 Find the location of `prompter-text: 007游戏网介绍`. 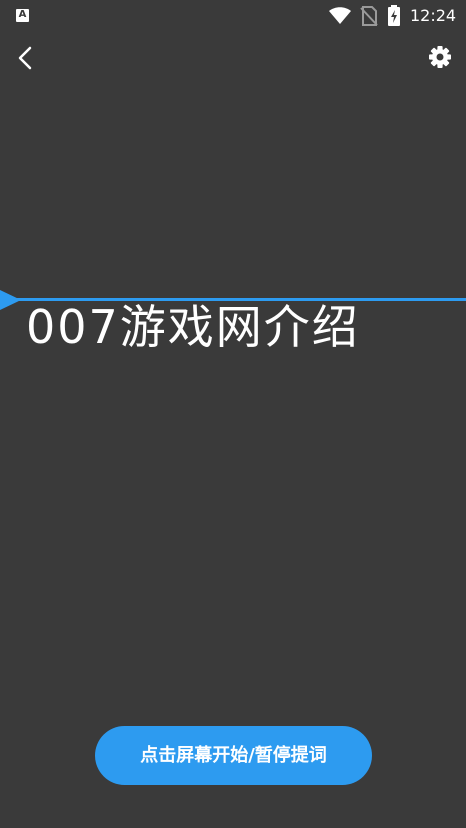

prompter-text: 007游戏网介绍 is located at coordinates (193, 327).